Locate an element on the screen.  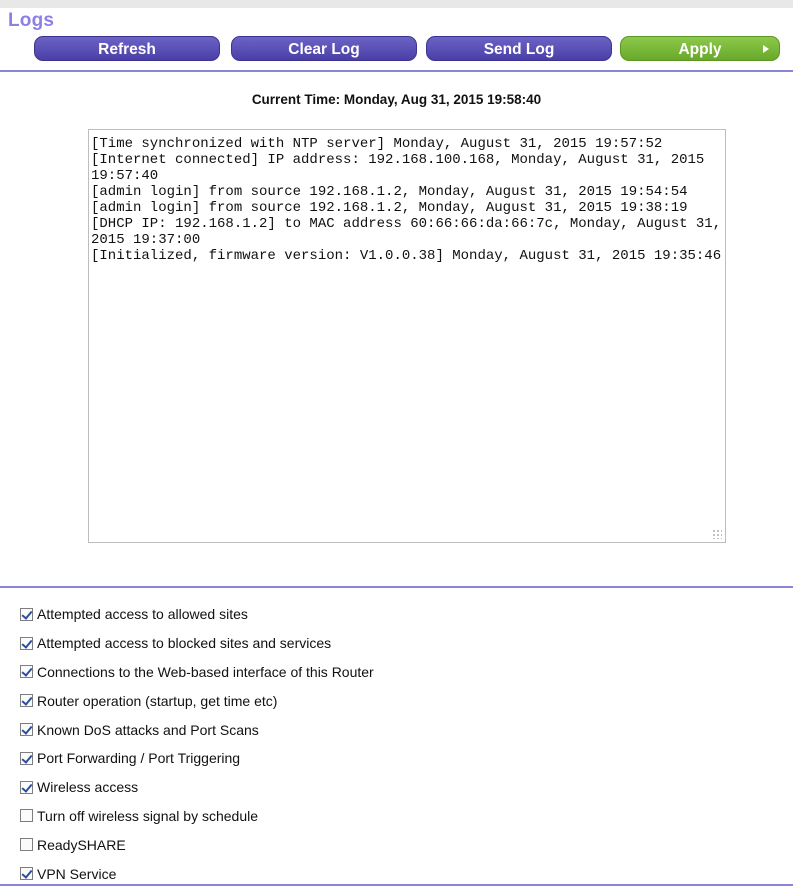
divider-bottom is located at coordinates (396, 885).